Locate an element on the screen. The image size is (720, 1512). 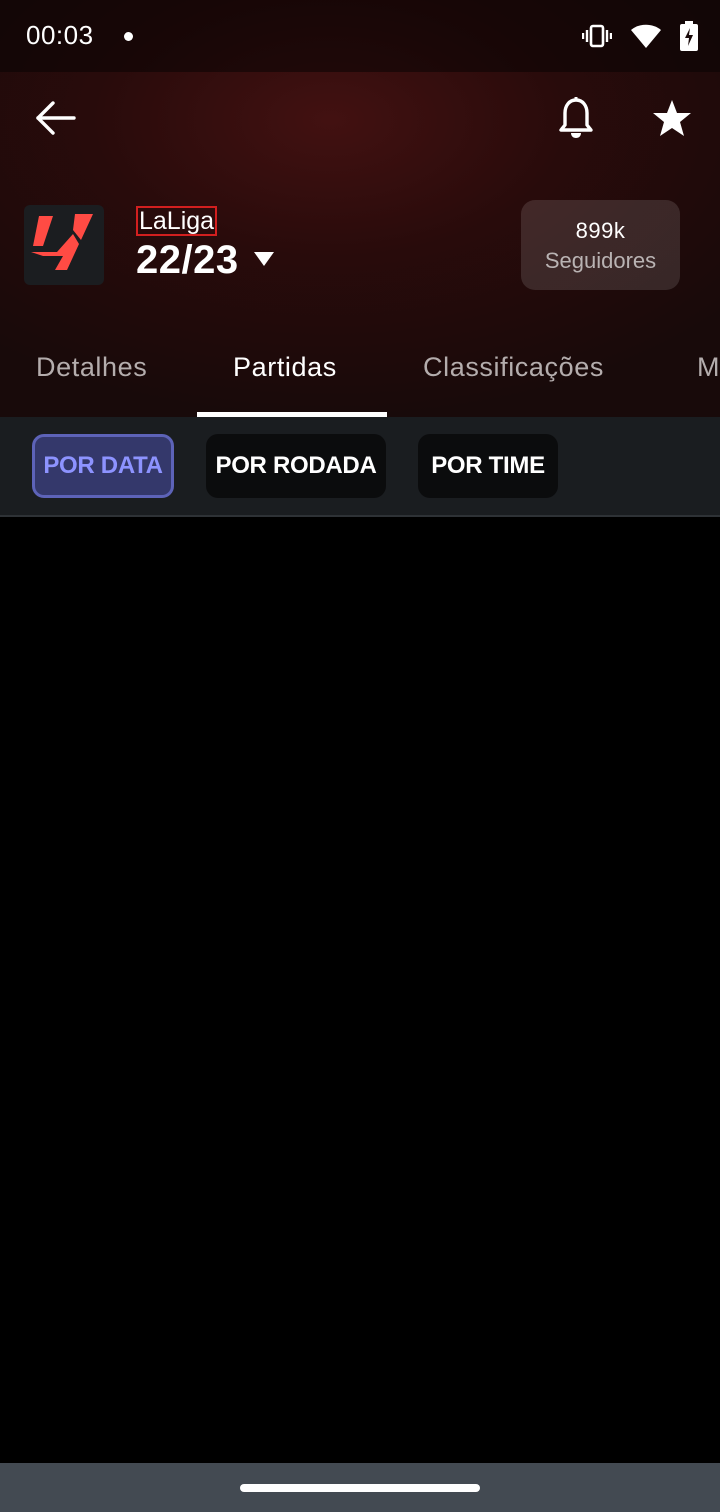
followers-count: 899k is located at coordinates (600, 230).